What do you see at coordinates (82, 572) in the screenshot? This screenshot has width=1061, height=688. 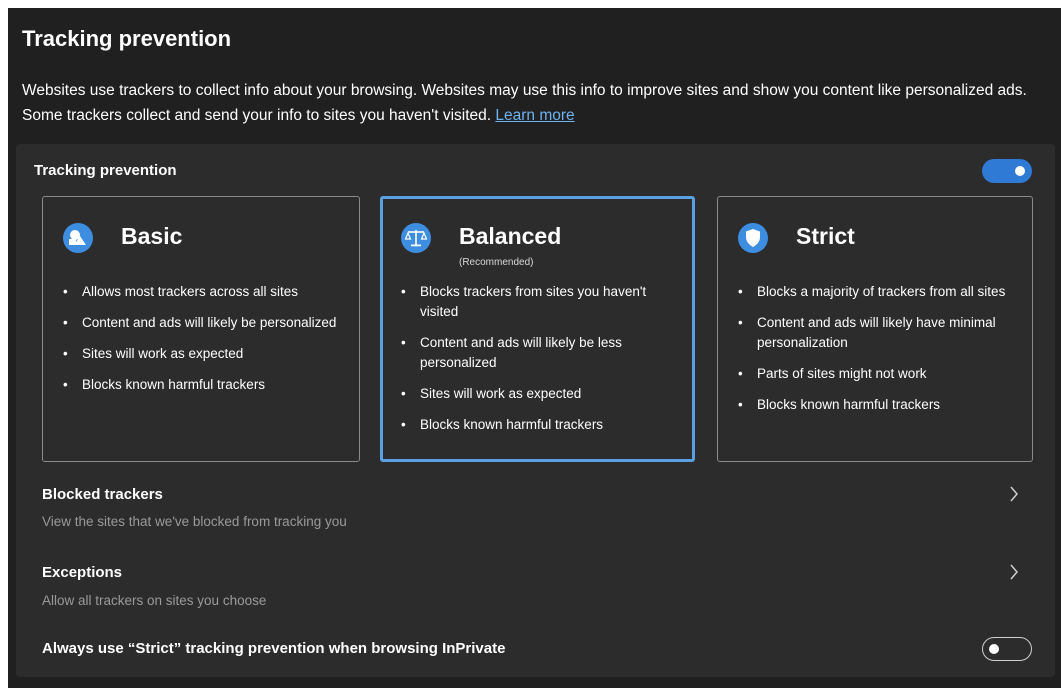 I see `exceptions-title: Exceptions` at bounding box center [82, 572].